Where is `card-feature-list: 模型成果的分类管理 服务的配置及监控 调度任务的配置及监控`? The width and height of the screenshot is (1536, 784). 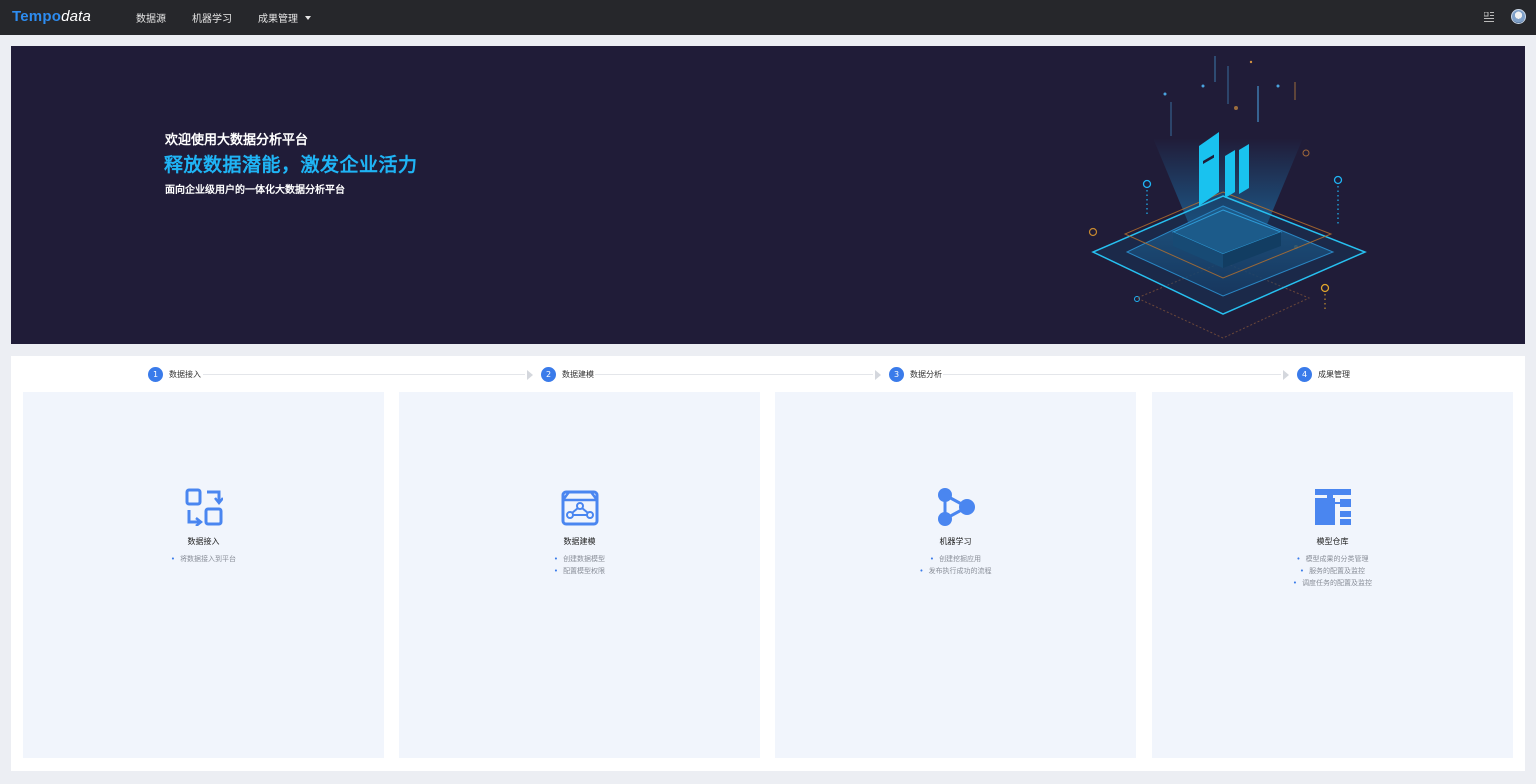 card-feature-list: 模型成果的分类管理 服务的配置及监控 调度任务的配置及监控 is located at coordinates (1332, 571).